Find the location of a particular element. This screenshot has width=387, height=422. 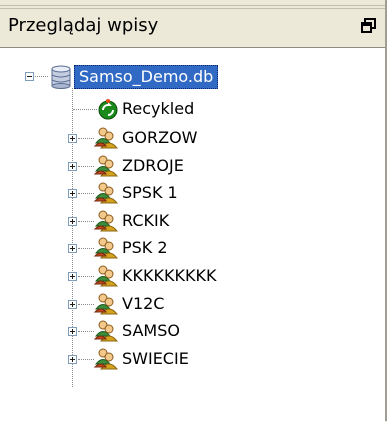

tree-node-label: SAMSO is located at coordinates (151, 331).